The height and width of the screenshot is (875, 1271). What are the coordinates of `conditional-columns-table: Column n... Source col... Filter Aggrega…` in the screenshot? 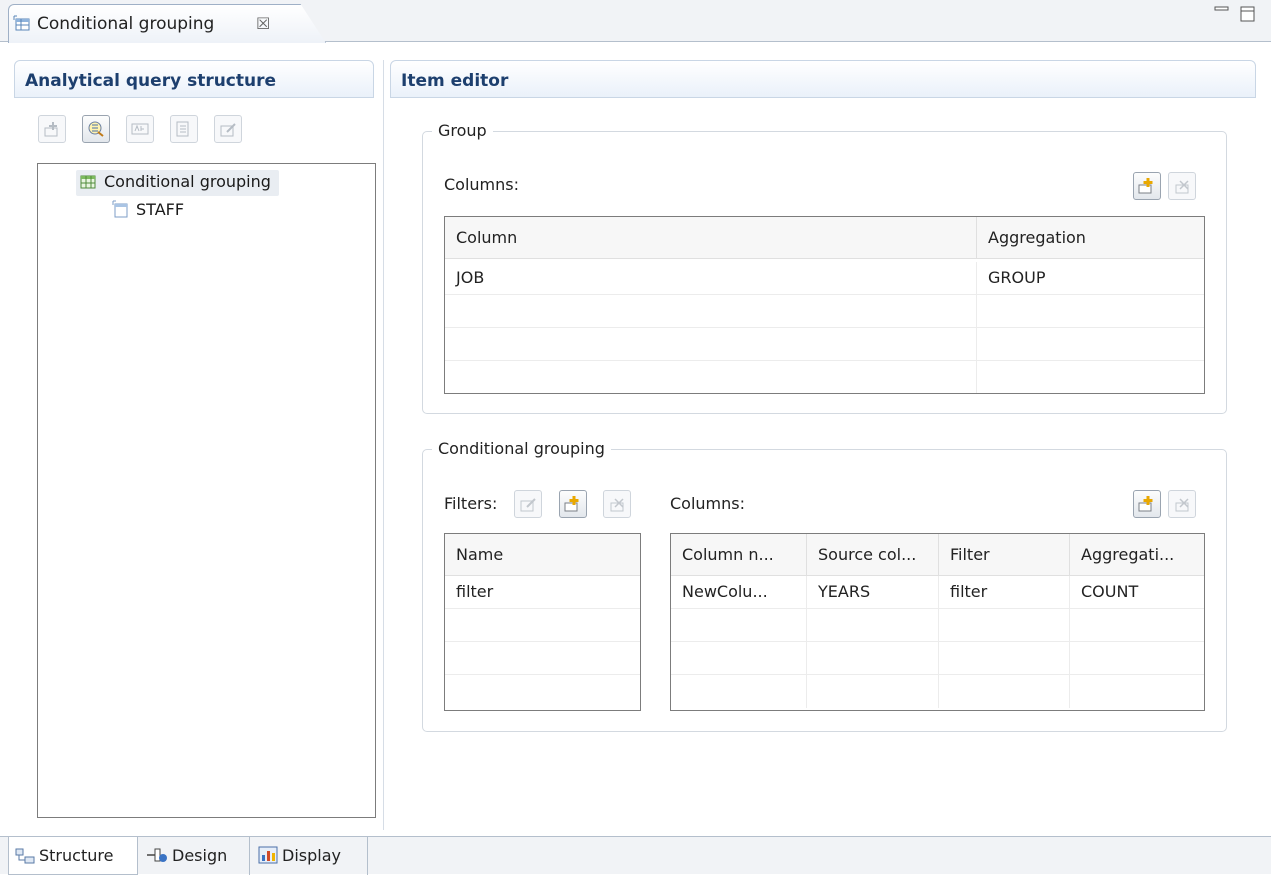 It's located at (937, 622).